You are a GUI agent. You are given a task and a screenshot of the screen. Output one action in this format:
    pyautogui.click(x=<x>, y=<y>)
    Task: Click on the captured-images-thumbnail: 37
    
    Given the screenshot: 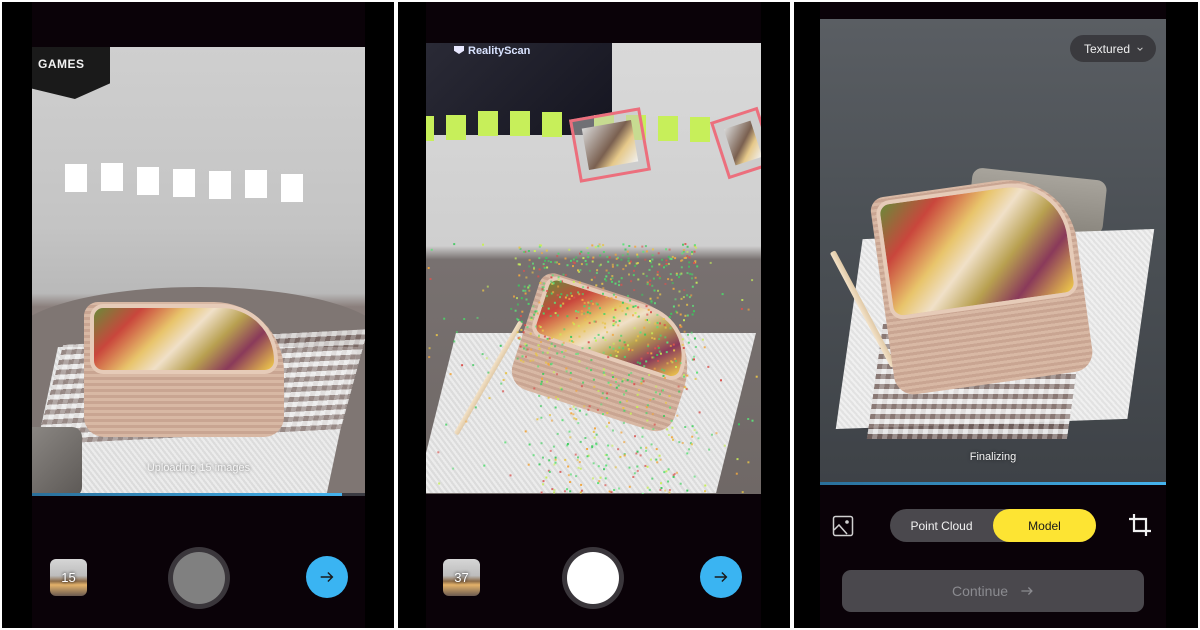 What is the action you would take?
    pyautogui.click(x=461, y=577)
    